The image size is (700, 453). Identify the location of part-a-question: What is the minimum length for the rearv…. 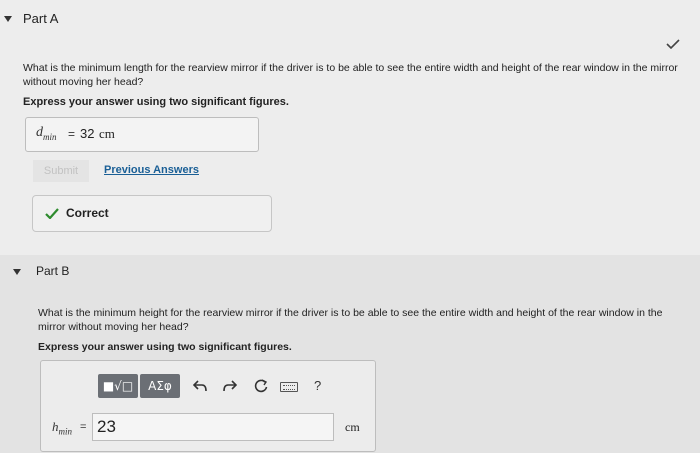
(350, 75).